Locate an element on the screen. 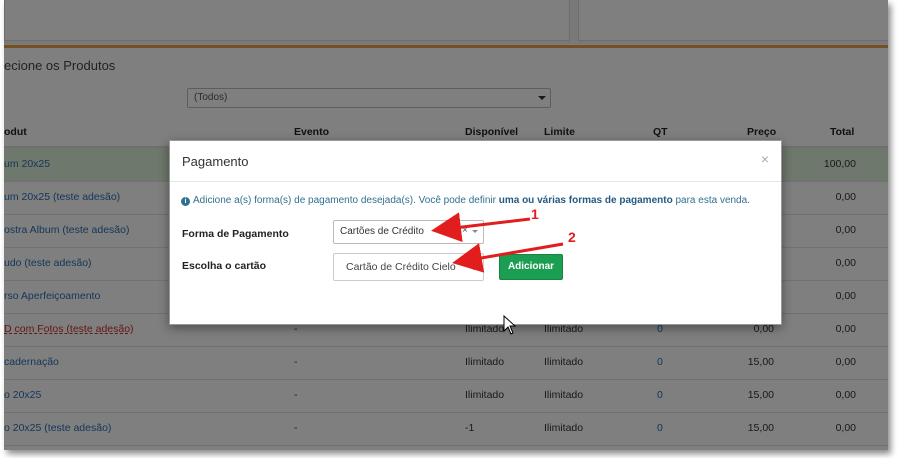 The width and height of the screenshot is (900, 458). annotation-layer is located at coordinates (497, 242).